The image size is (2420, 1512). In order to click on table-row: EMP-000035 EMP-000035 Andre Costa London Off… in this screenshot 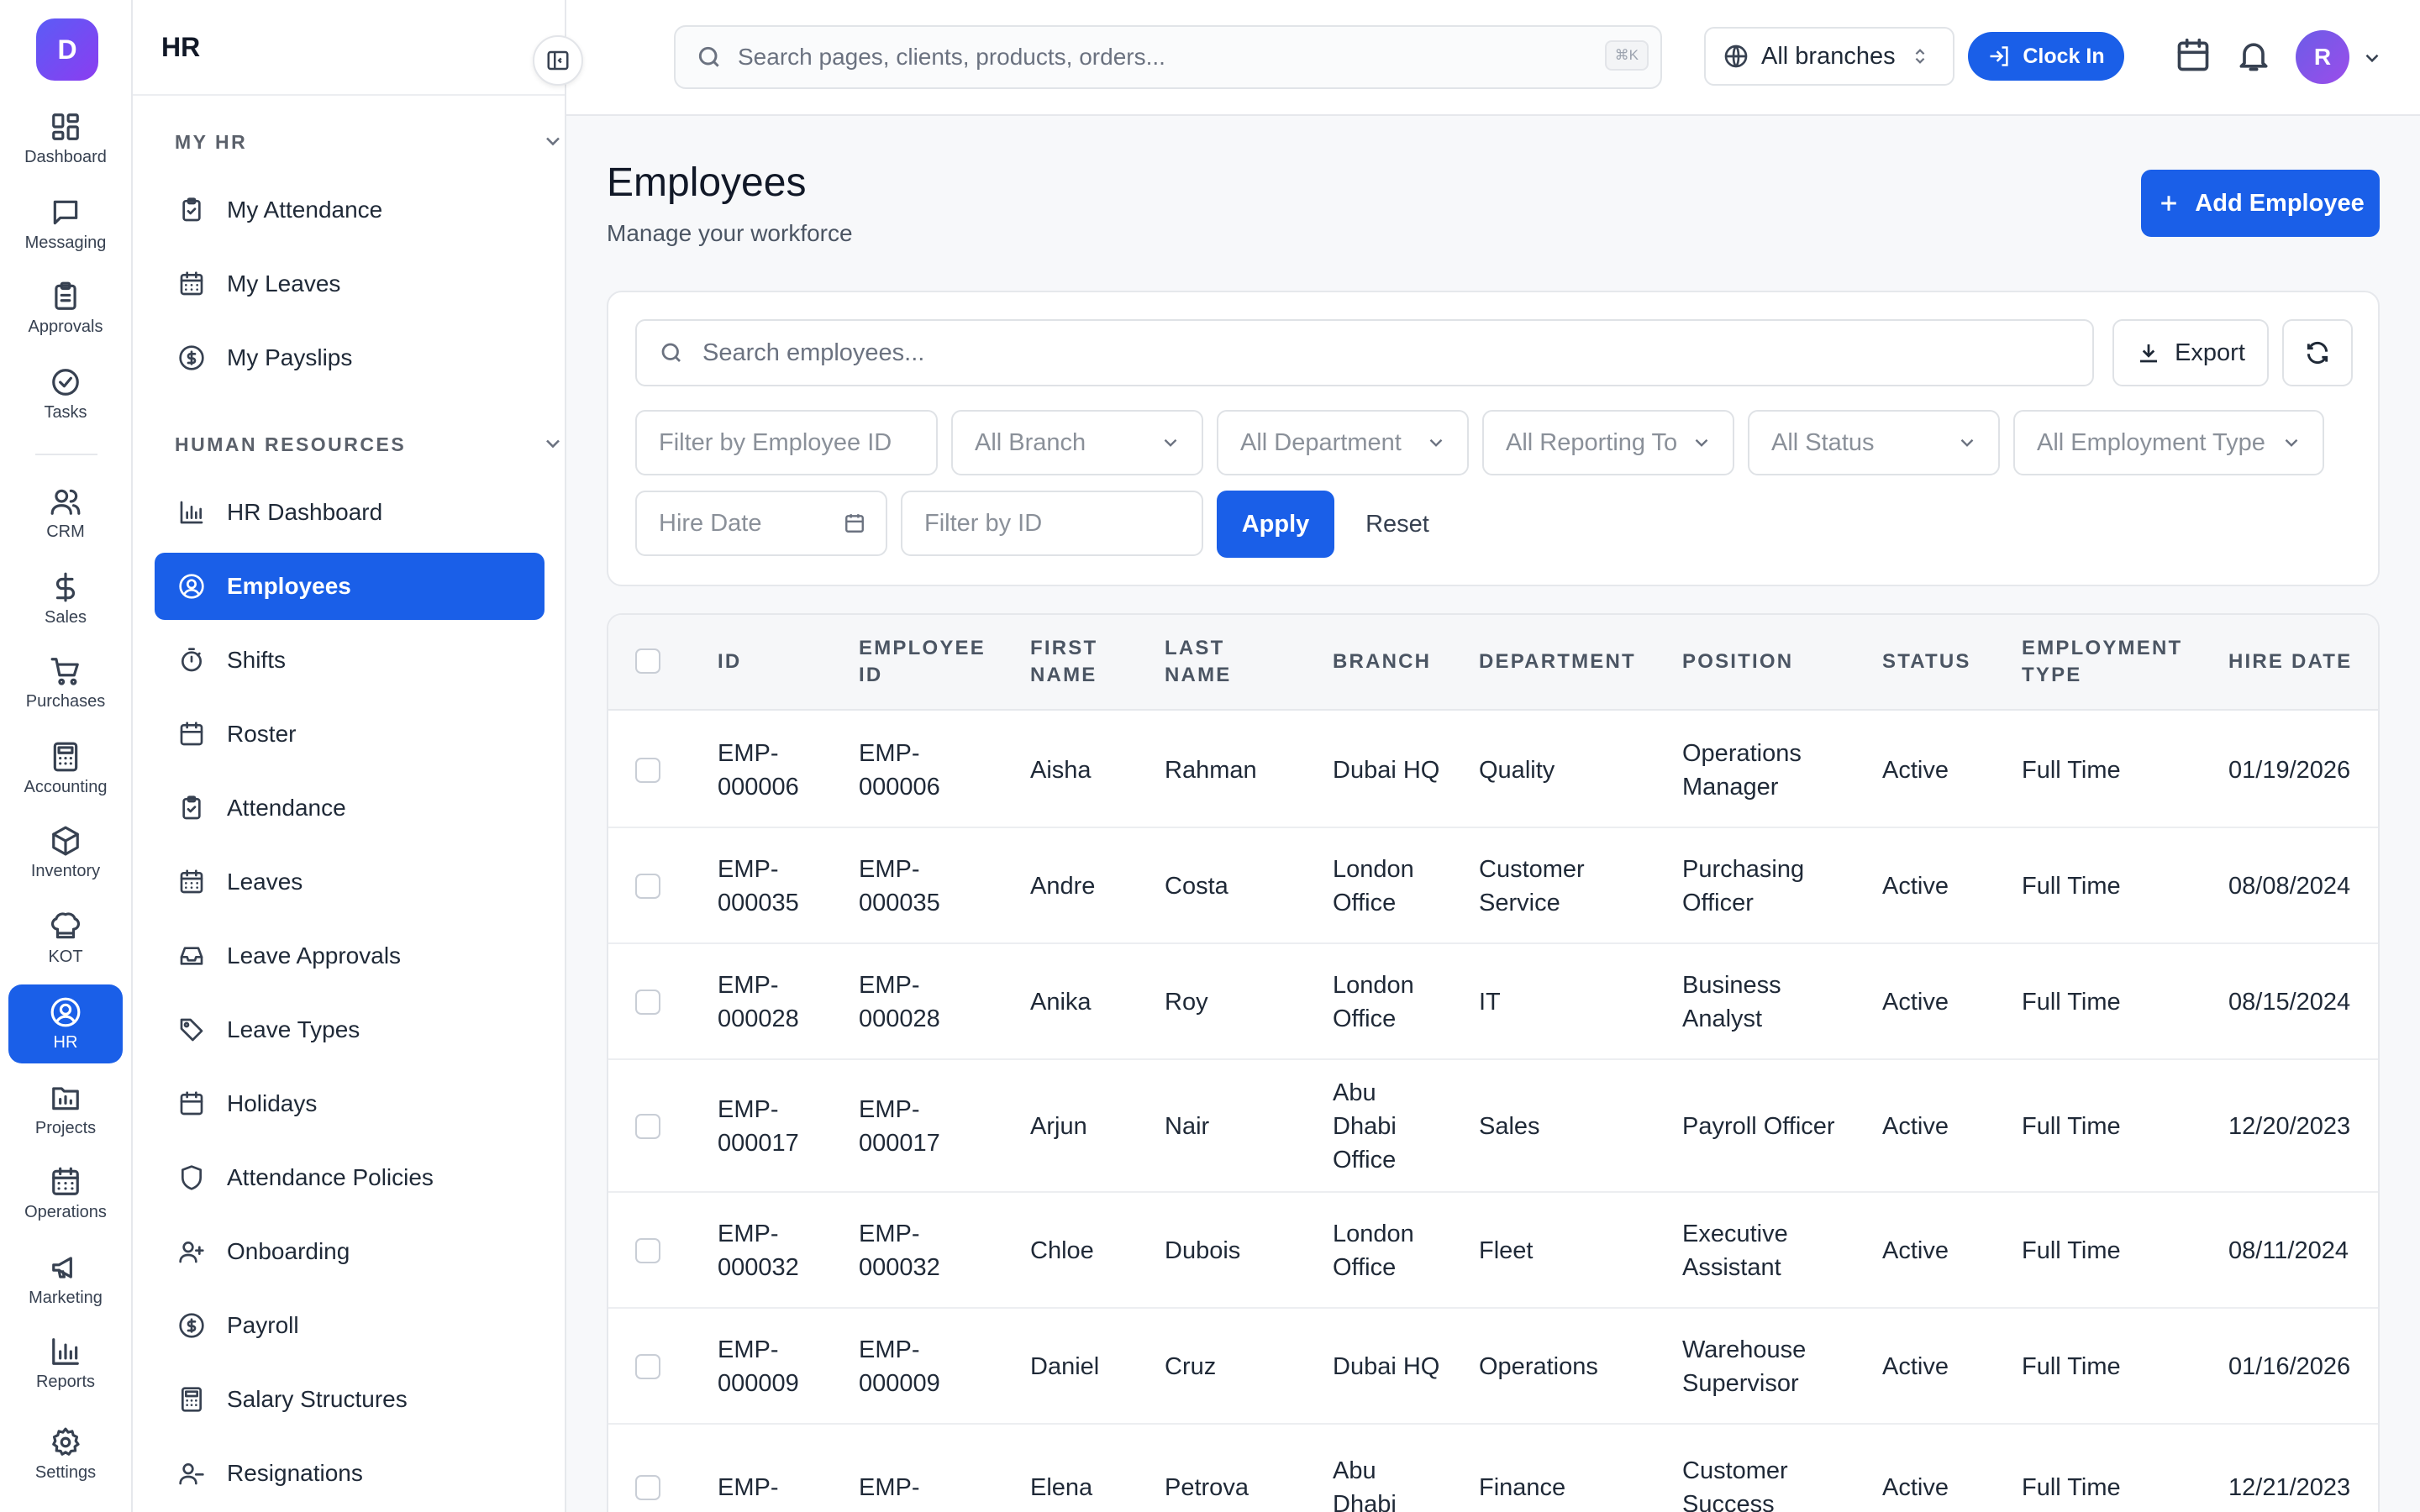, I will do `click(1493, 886)`.